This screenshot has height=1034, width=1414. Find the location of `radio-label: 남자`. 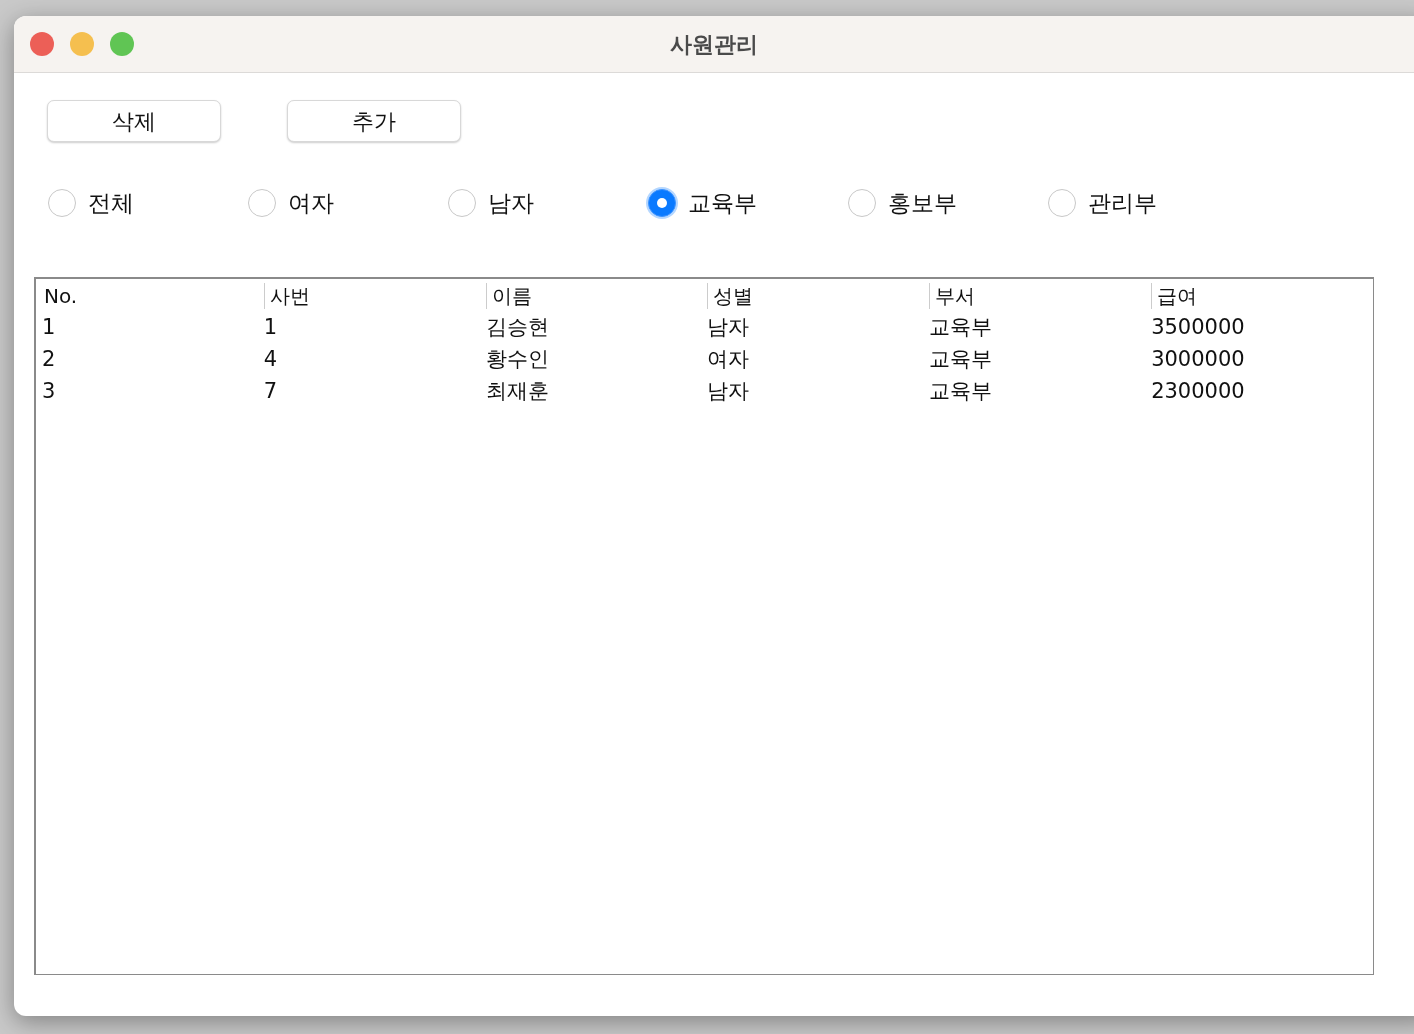

radio-label: 남자 is located at coordinates (511, 203).